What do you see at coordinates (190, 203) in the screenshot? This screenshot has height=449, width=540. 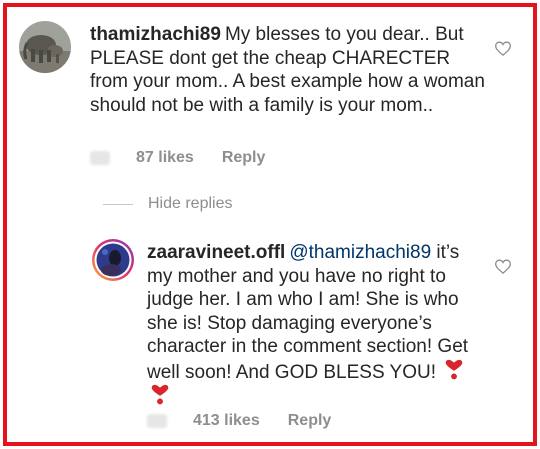 I see `hide-replies-label: Hide replies` at bounding box center [190, 203].